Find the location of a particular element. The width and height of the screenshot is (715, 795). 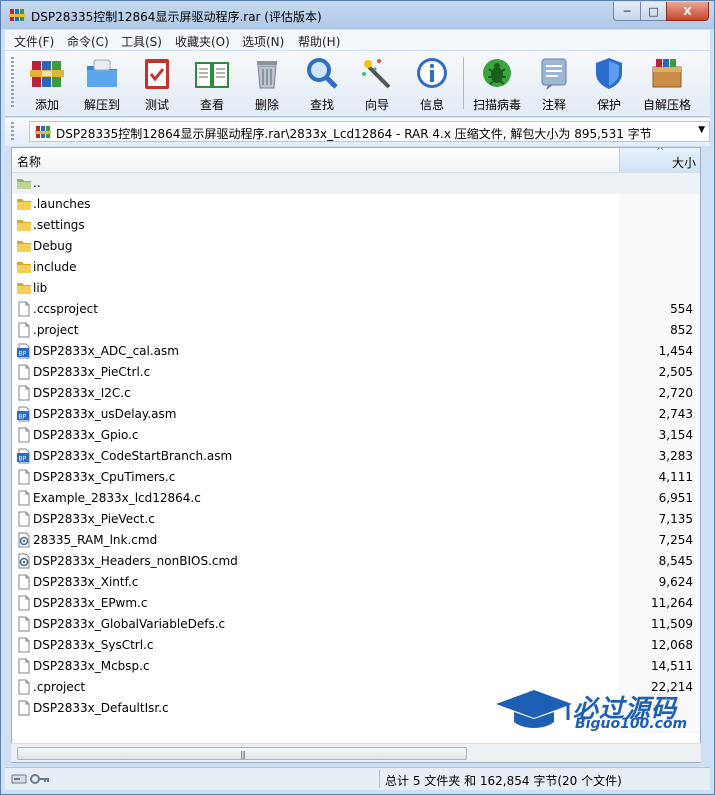

comment-icon is located at coordinates (554, 74).